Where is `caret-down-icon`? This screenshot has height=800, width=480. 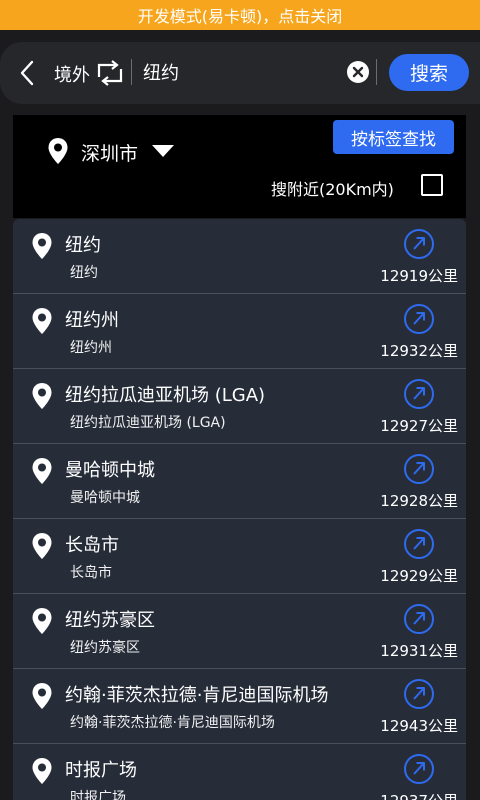 caret-down-icon is located at coordinates (163, 151).